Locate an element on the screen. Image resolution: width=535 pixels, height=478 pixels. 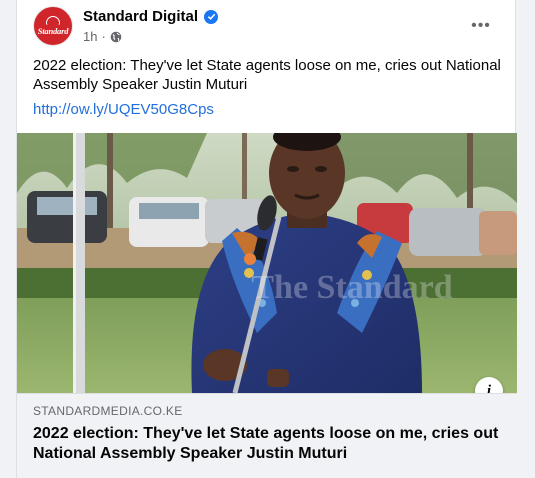
post-meta: 1h · is located at coordinates (102, 36).